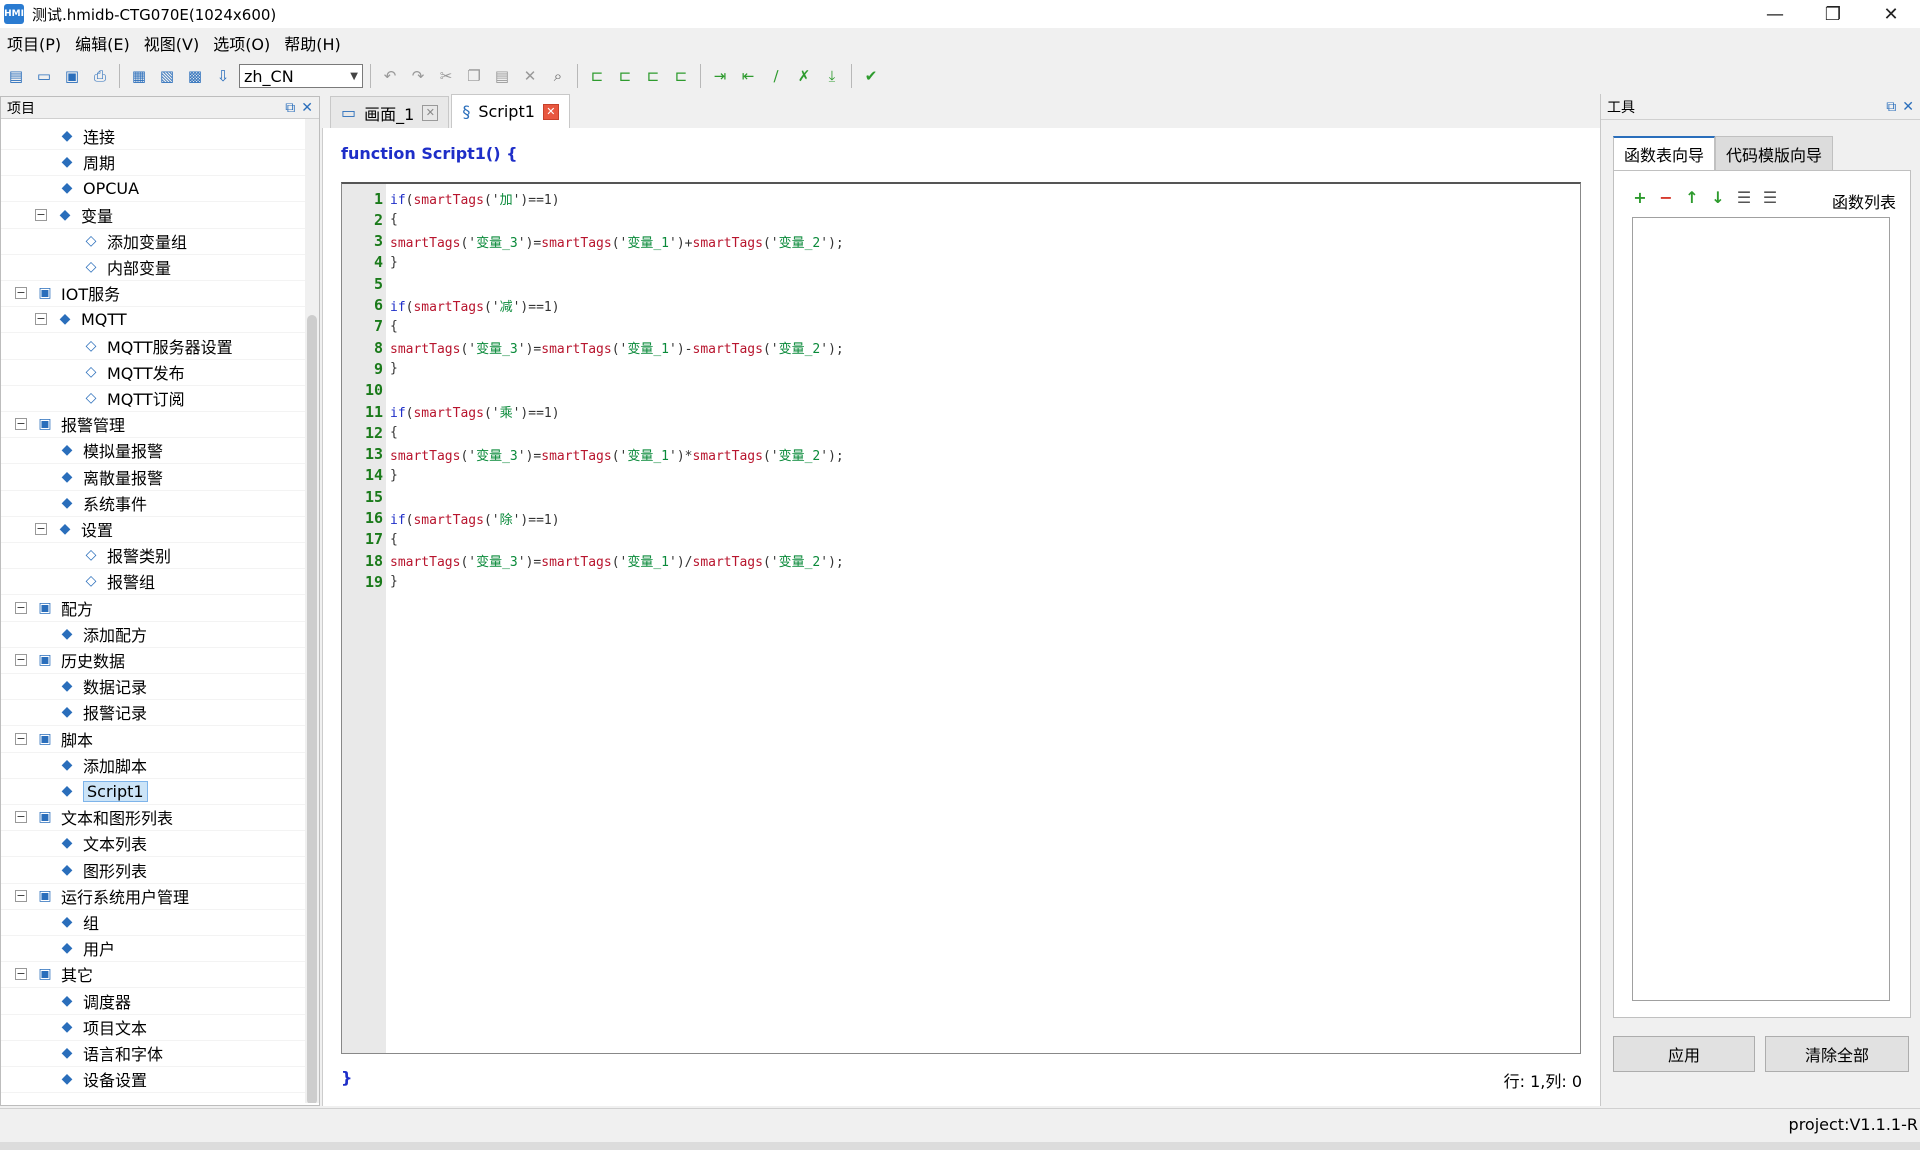 The width and height of the screenshot is (1920, 1150). I want to click on tree-item: ◆ OPCUA, so click(98, 188).